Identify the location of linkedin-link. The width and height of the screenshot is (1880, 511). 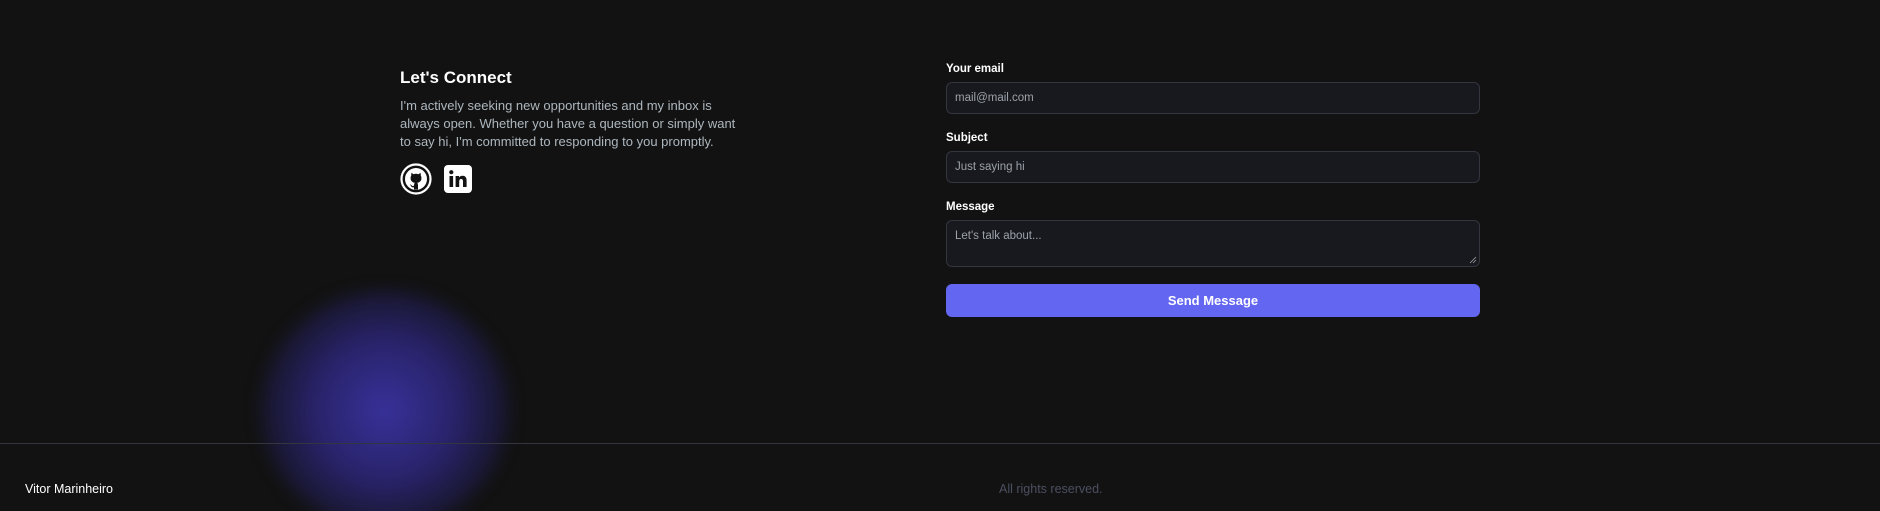
(458, 179).